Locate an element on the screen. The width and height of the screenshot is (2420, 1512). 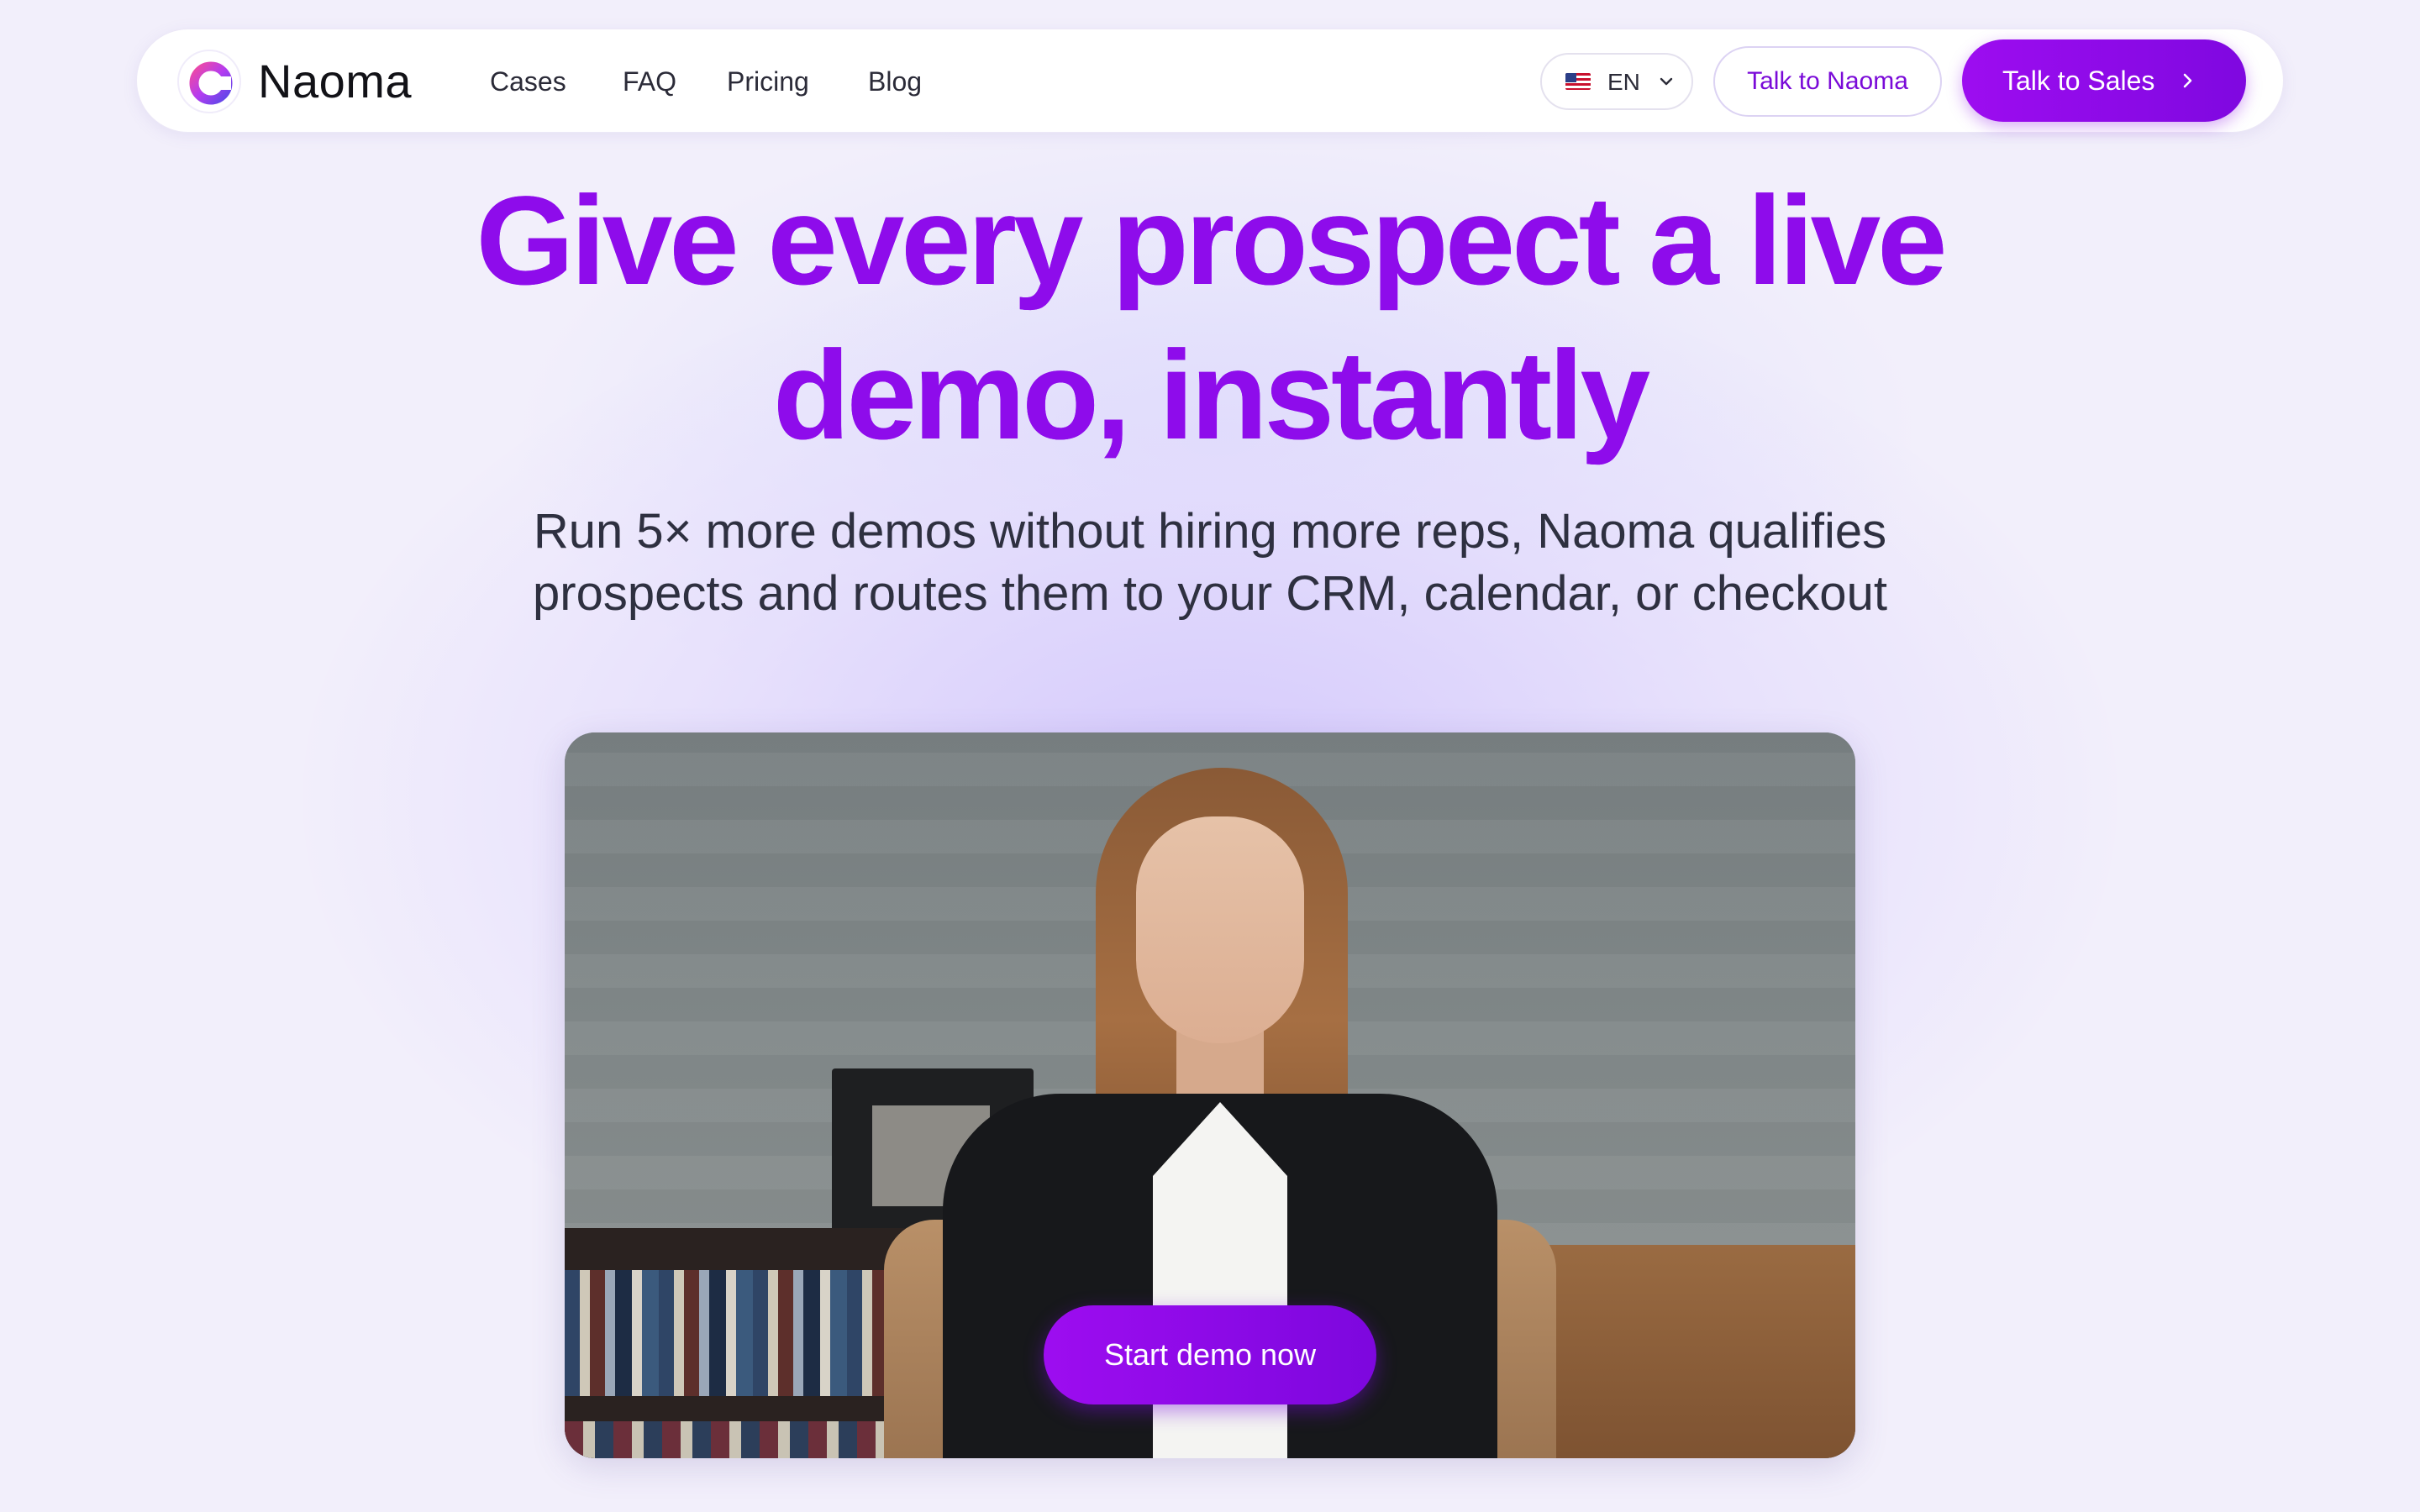
chevron-down-icon is located at coordinates (1666, 81).